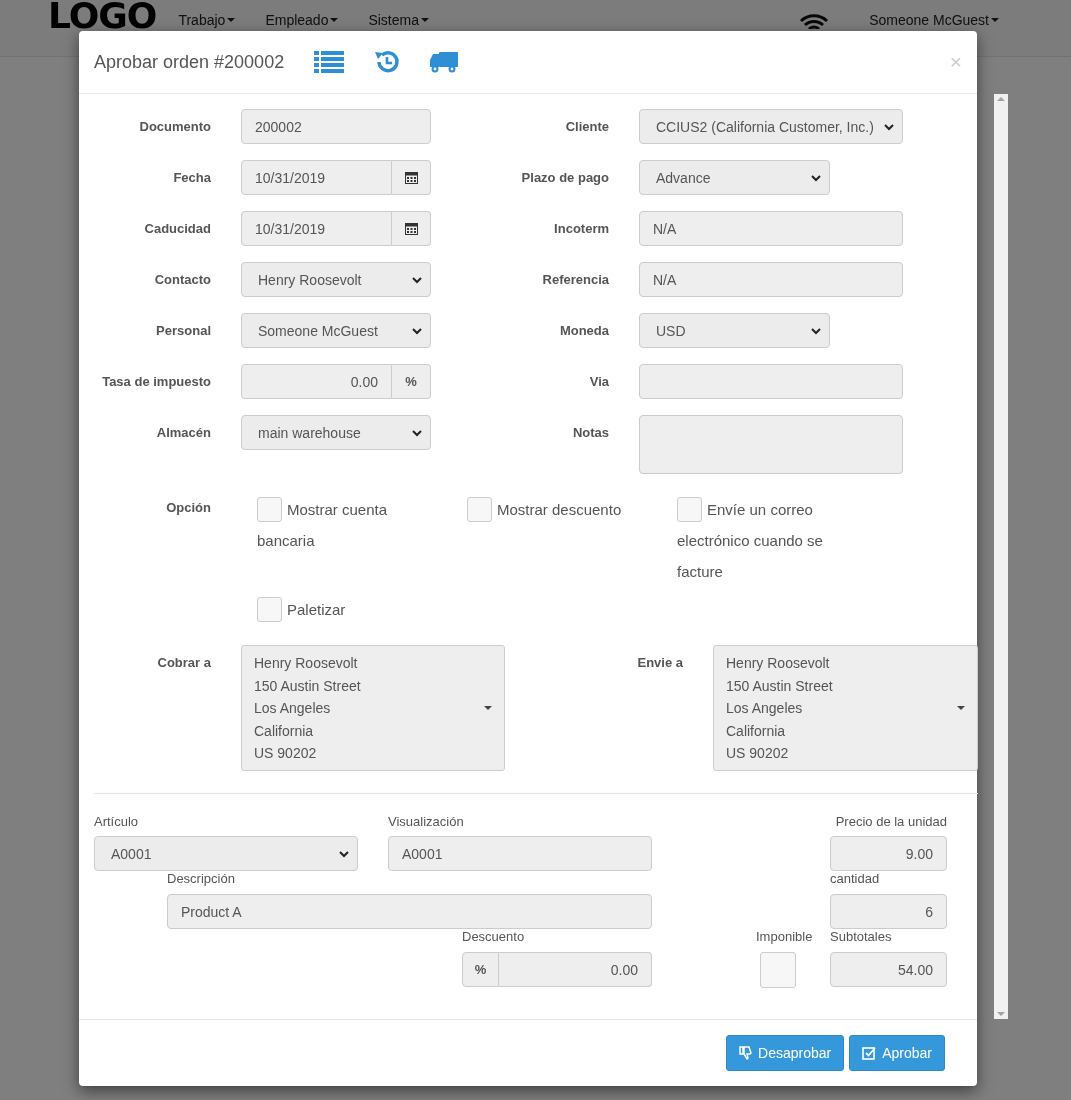 Image resolution: width=1071 pixels, height=1100 pixels. What do you see at coordinates (329, 62) in the screenshot?
I see `list-icon` at bounding box center [329, 62].